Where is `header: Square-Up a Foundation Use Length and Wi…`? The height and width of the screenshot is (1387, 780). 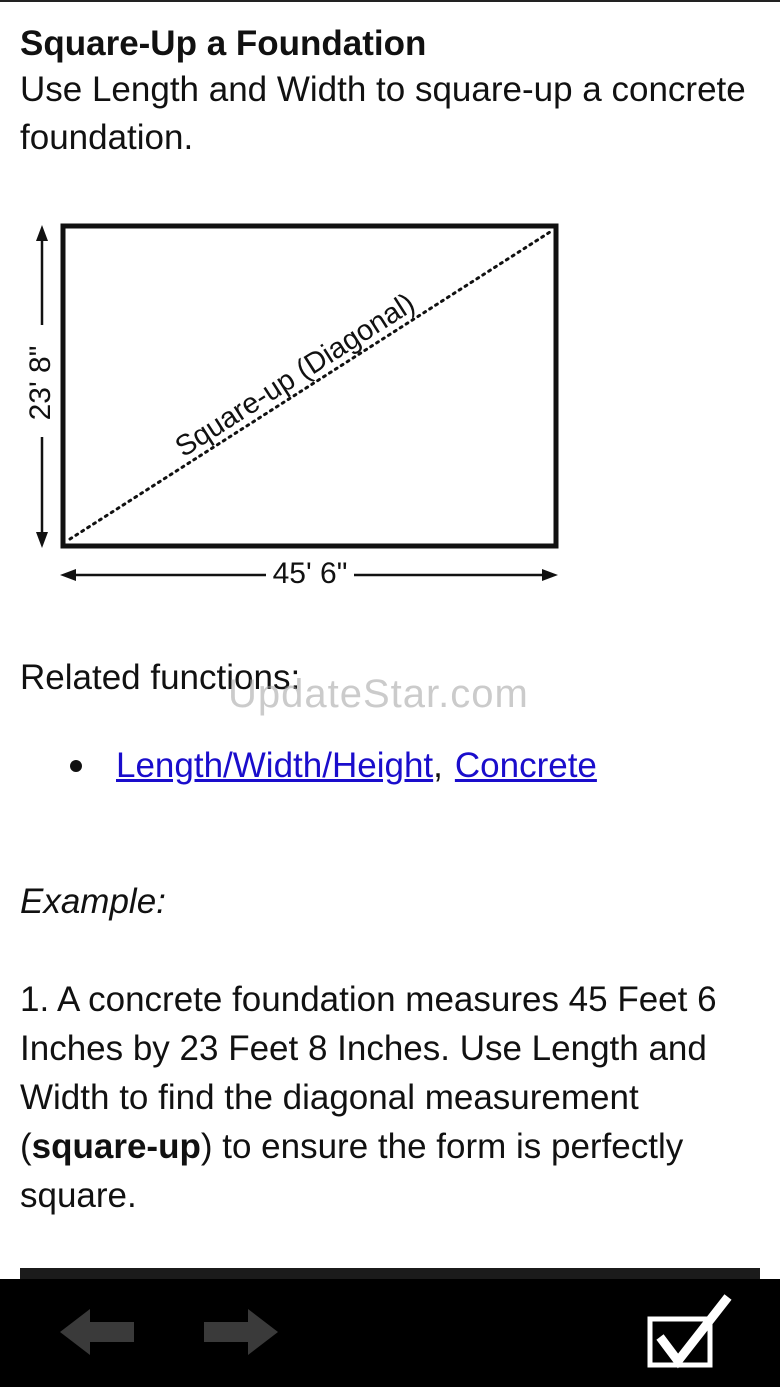
header: Square-Up a Foundation Use Length and Wi… is located at coordinates (392, 92).